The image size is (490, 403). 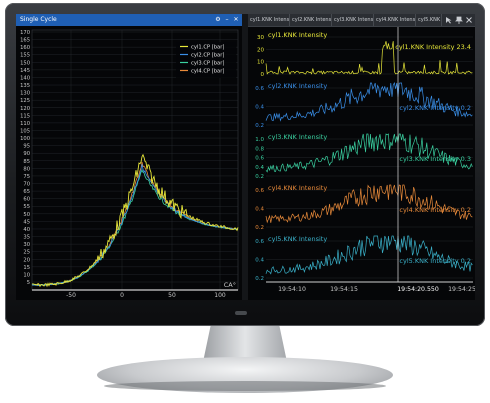 I want to click on strip-title: cyl4.KNK Intensity, so click(x=297, y=188).